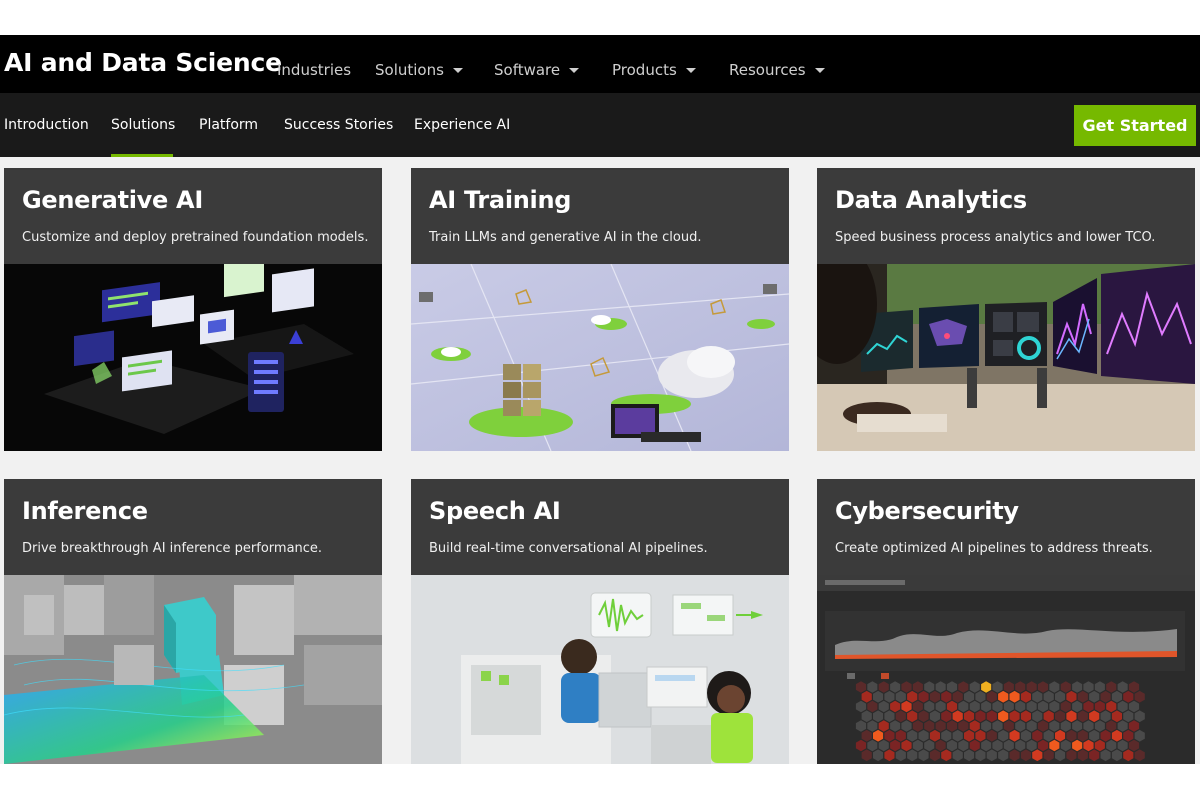 This screenshot has height=800, width=1200. Describe the element at coordinates (228, 125) in the screenshot. I see `subnav-platform: Platform` at that location.